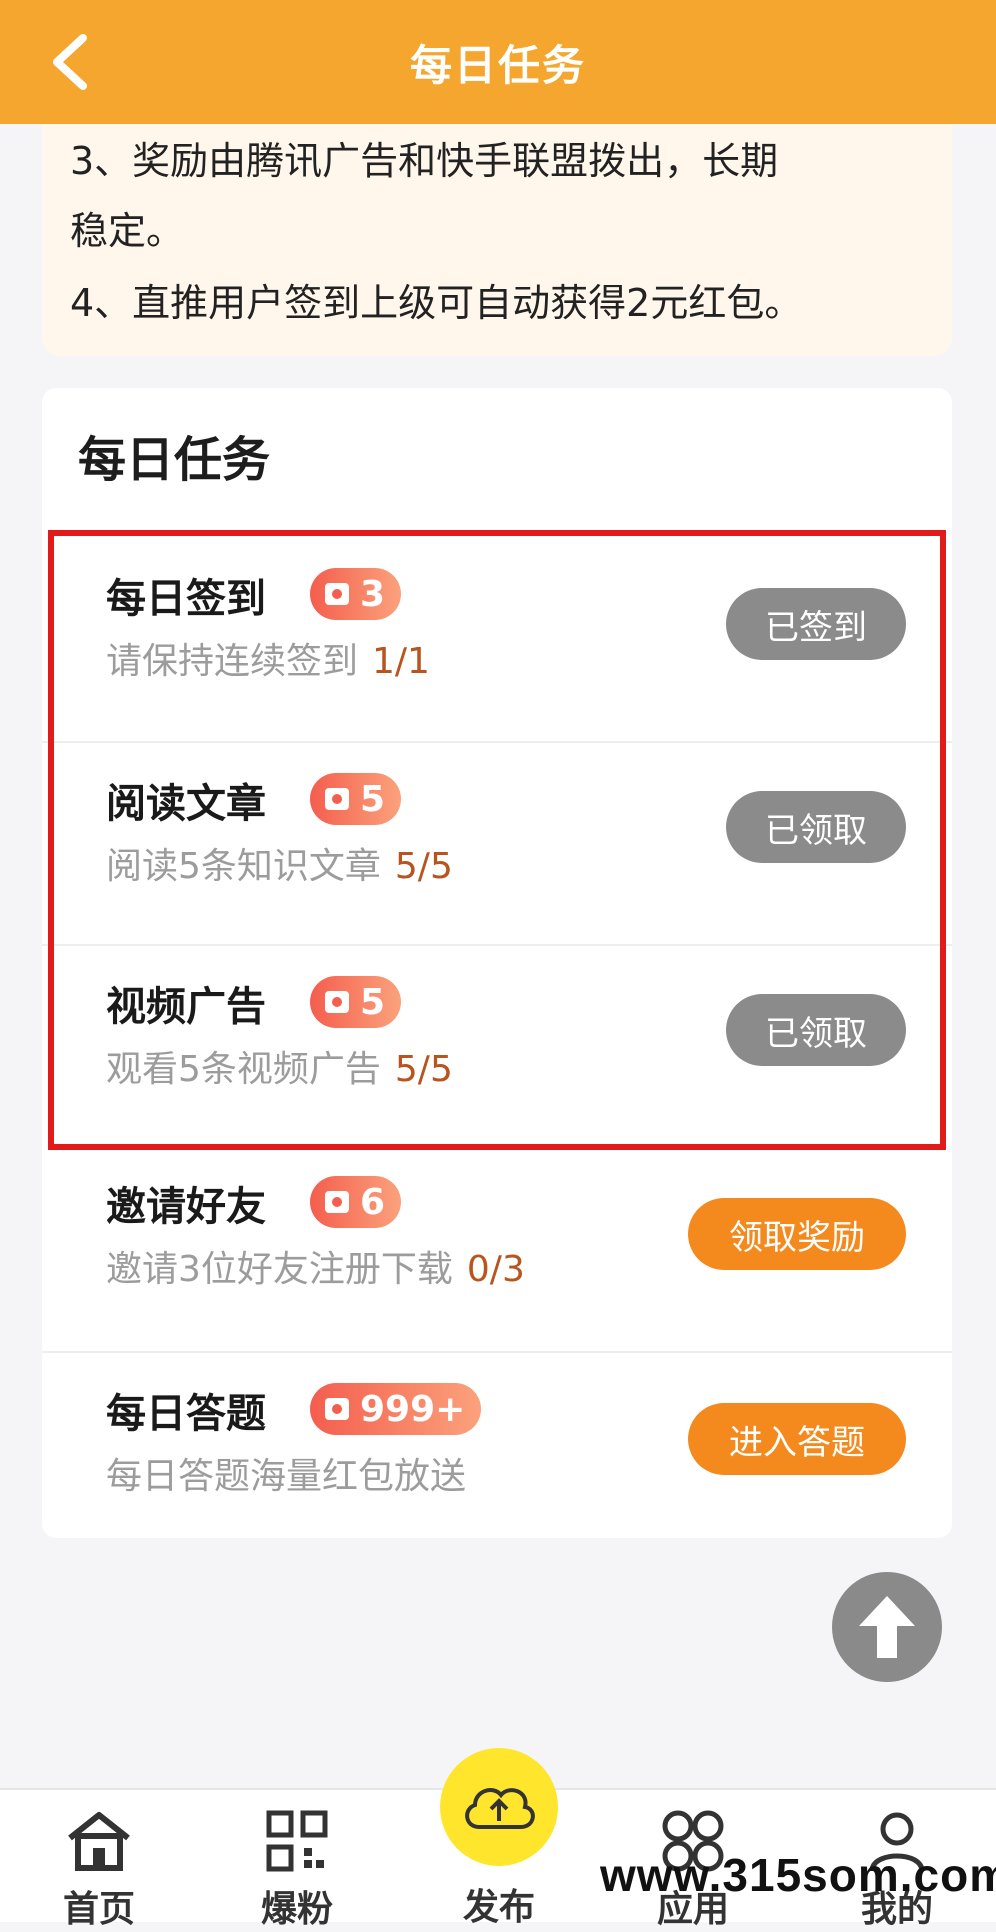  I want to click on reward-badge: 3, so click(356, 594).